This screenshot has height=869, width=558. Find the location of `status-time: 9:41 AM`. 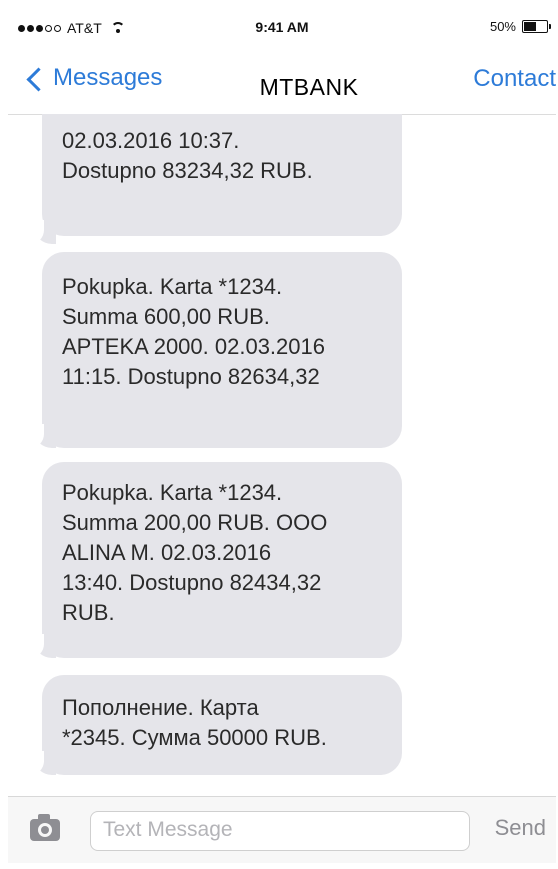

status-time: 9:41 AM is located at coordinates (282, 27).